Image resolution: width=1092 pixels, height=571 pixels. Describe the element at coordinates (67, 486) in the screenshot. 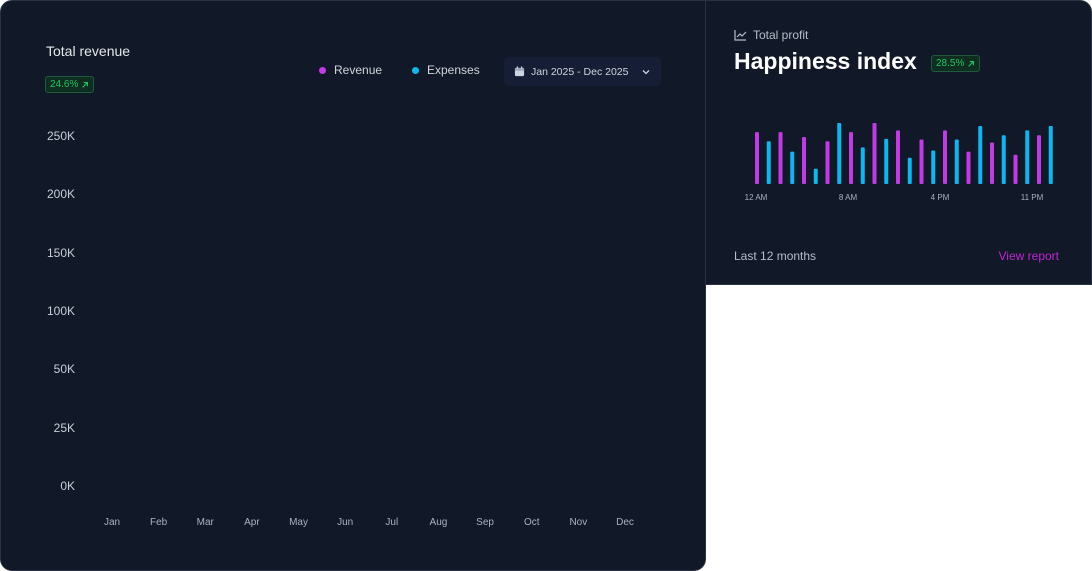

I see `y-tick-label: 0K` at that location.